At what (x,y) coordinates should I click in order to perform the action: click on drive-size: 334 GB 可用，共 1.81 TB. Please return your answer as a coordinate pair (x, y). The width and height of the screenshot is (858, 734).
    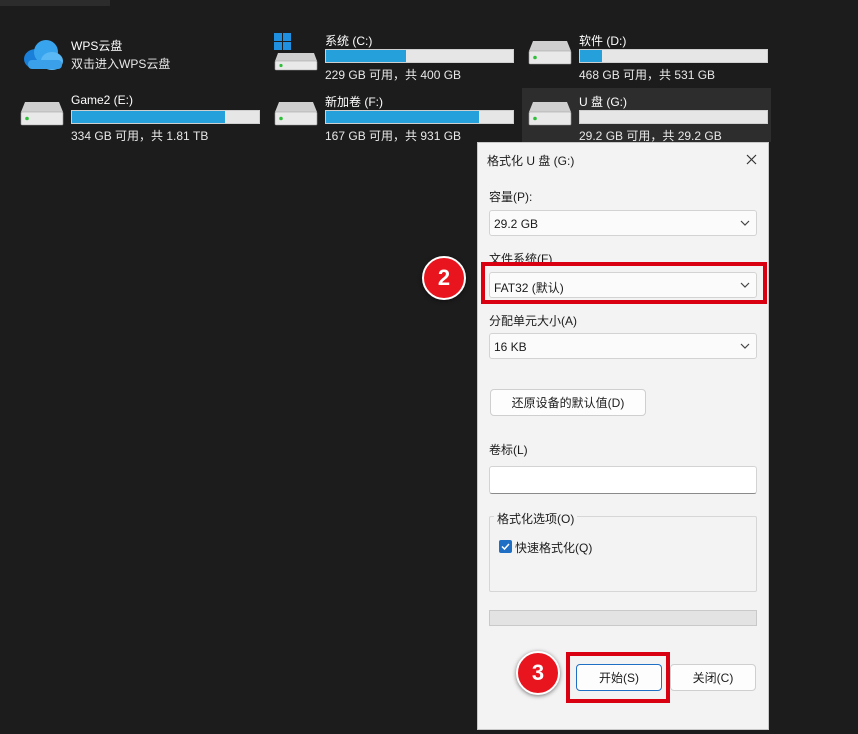
    Looking at the image, I should click on (140, 136).